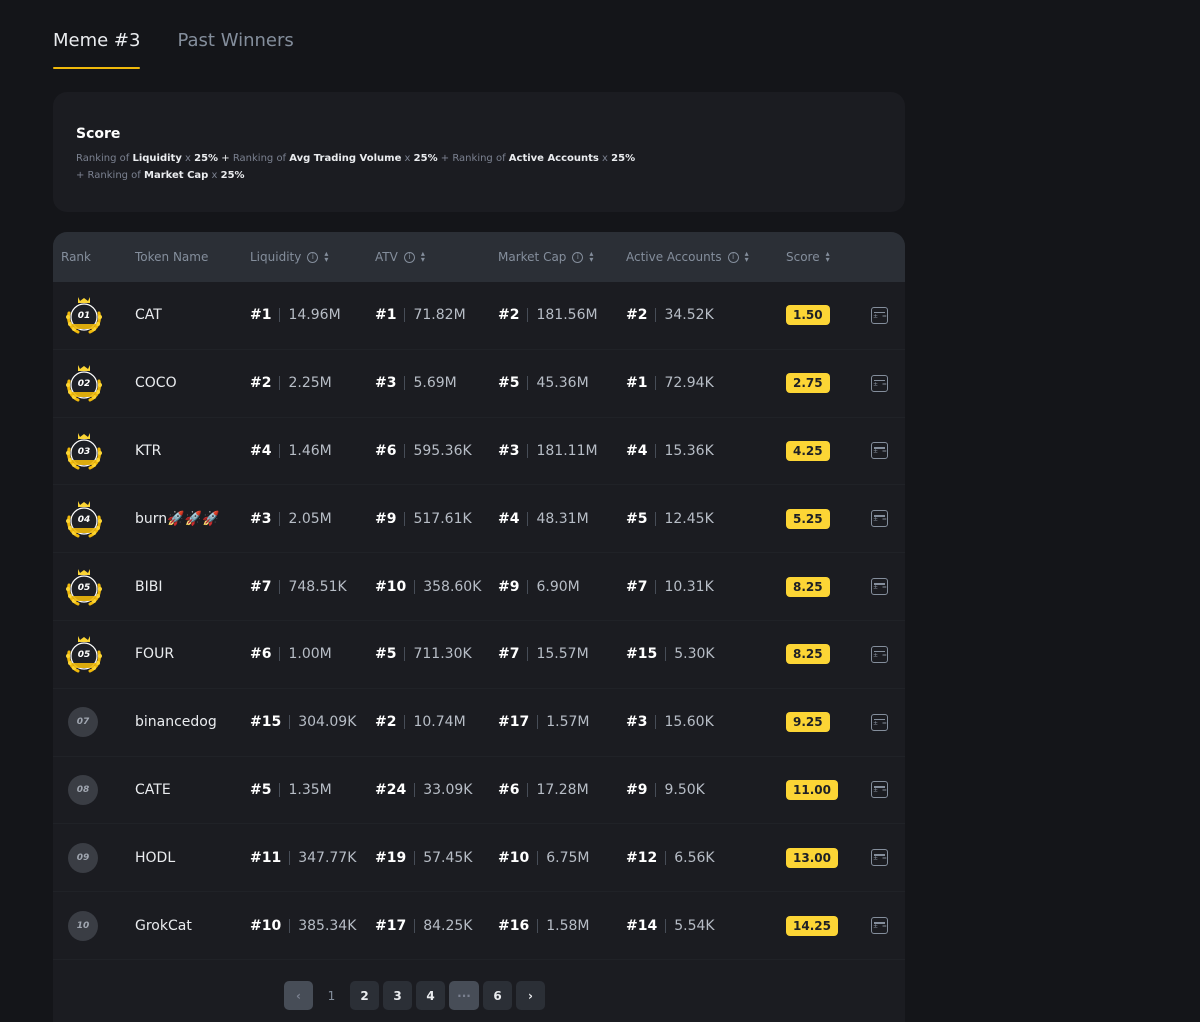  I want to click on token-name: binancedog, so click(176, 722).